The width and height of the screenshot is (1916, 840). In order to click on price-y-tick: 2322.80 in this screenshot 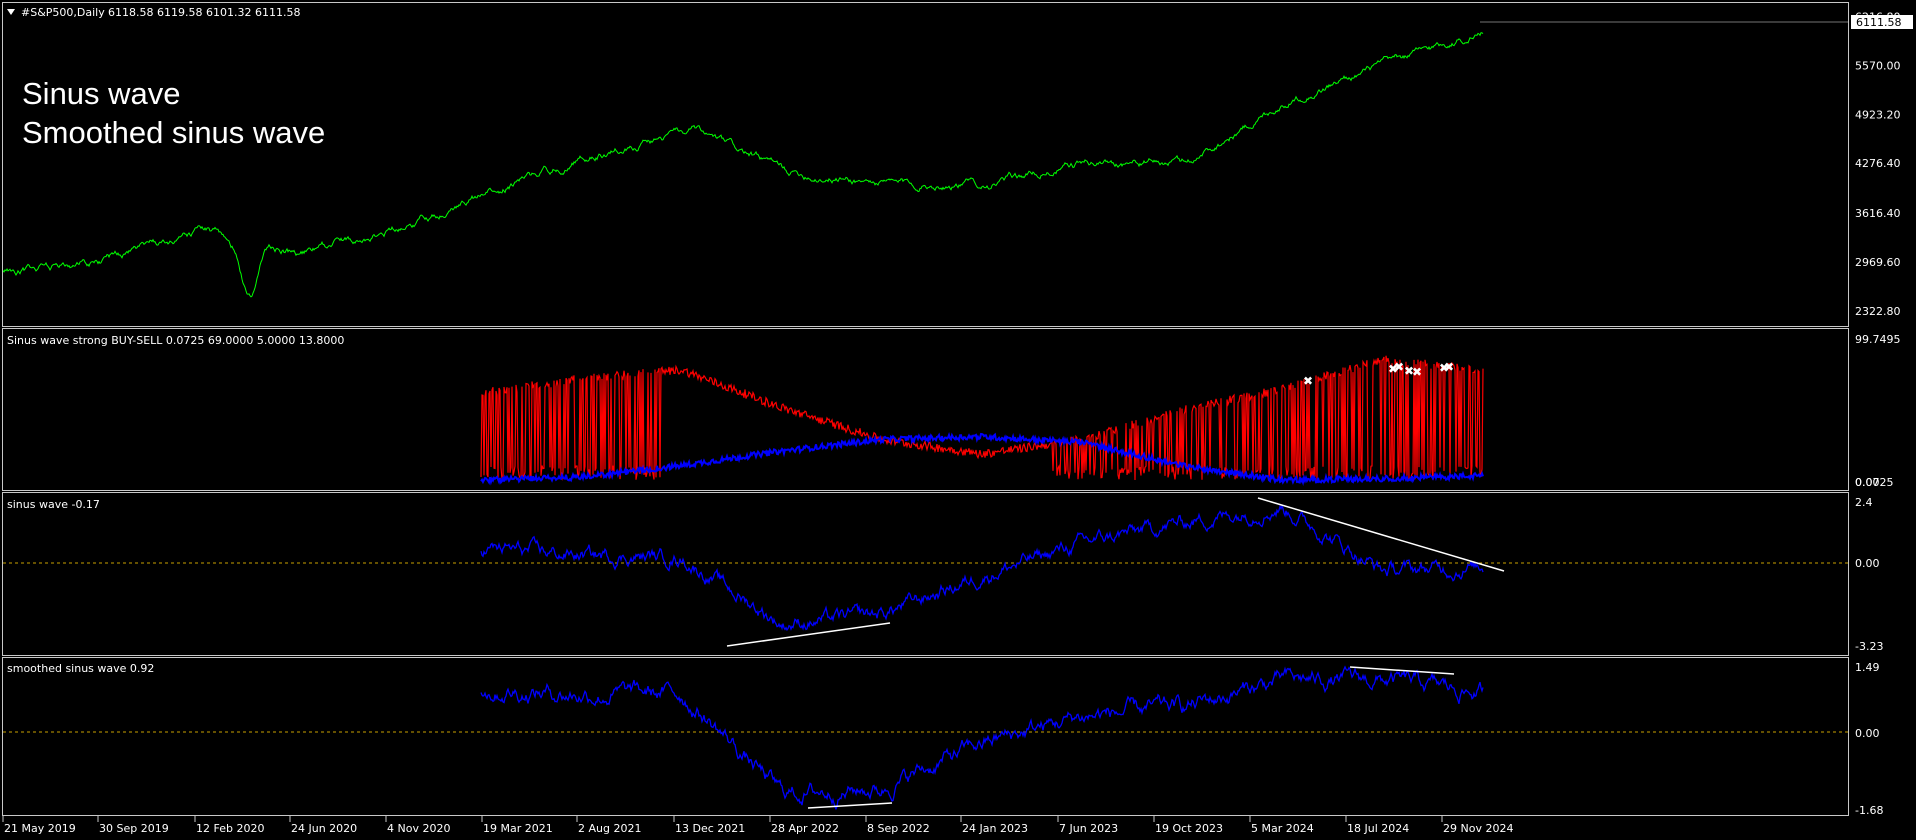, I will do `click(1878, 311)`.